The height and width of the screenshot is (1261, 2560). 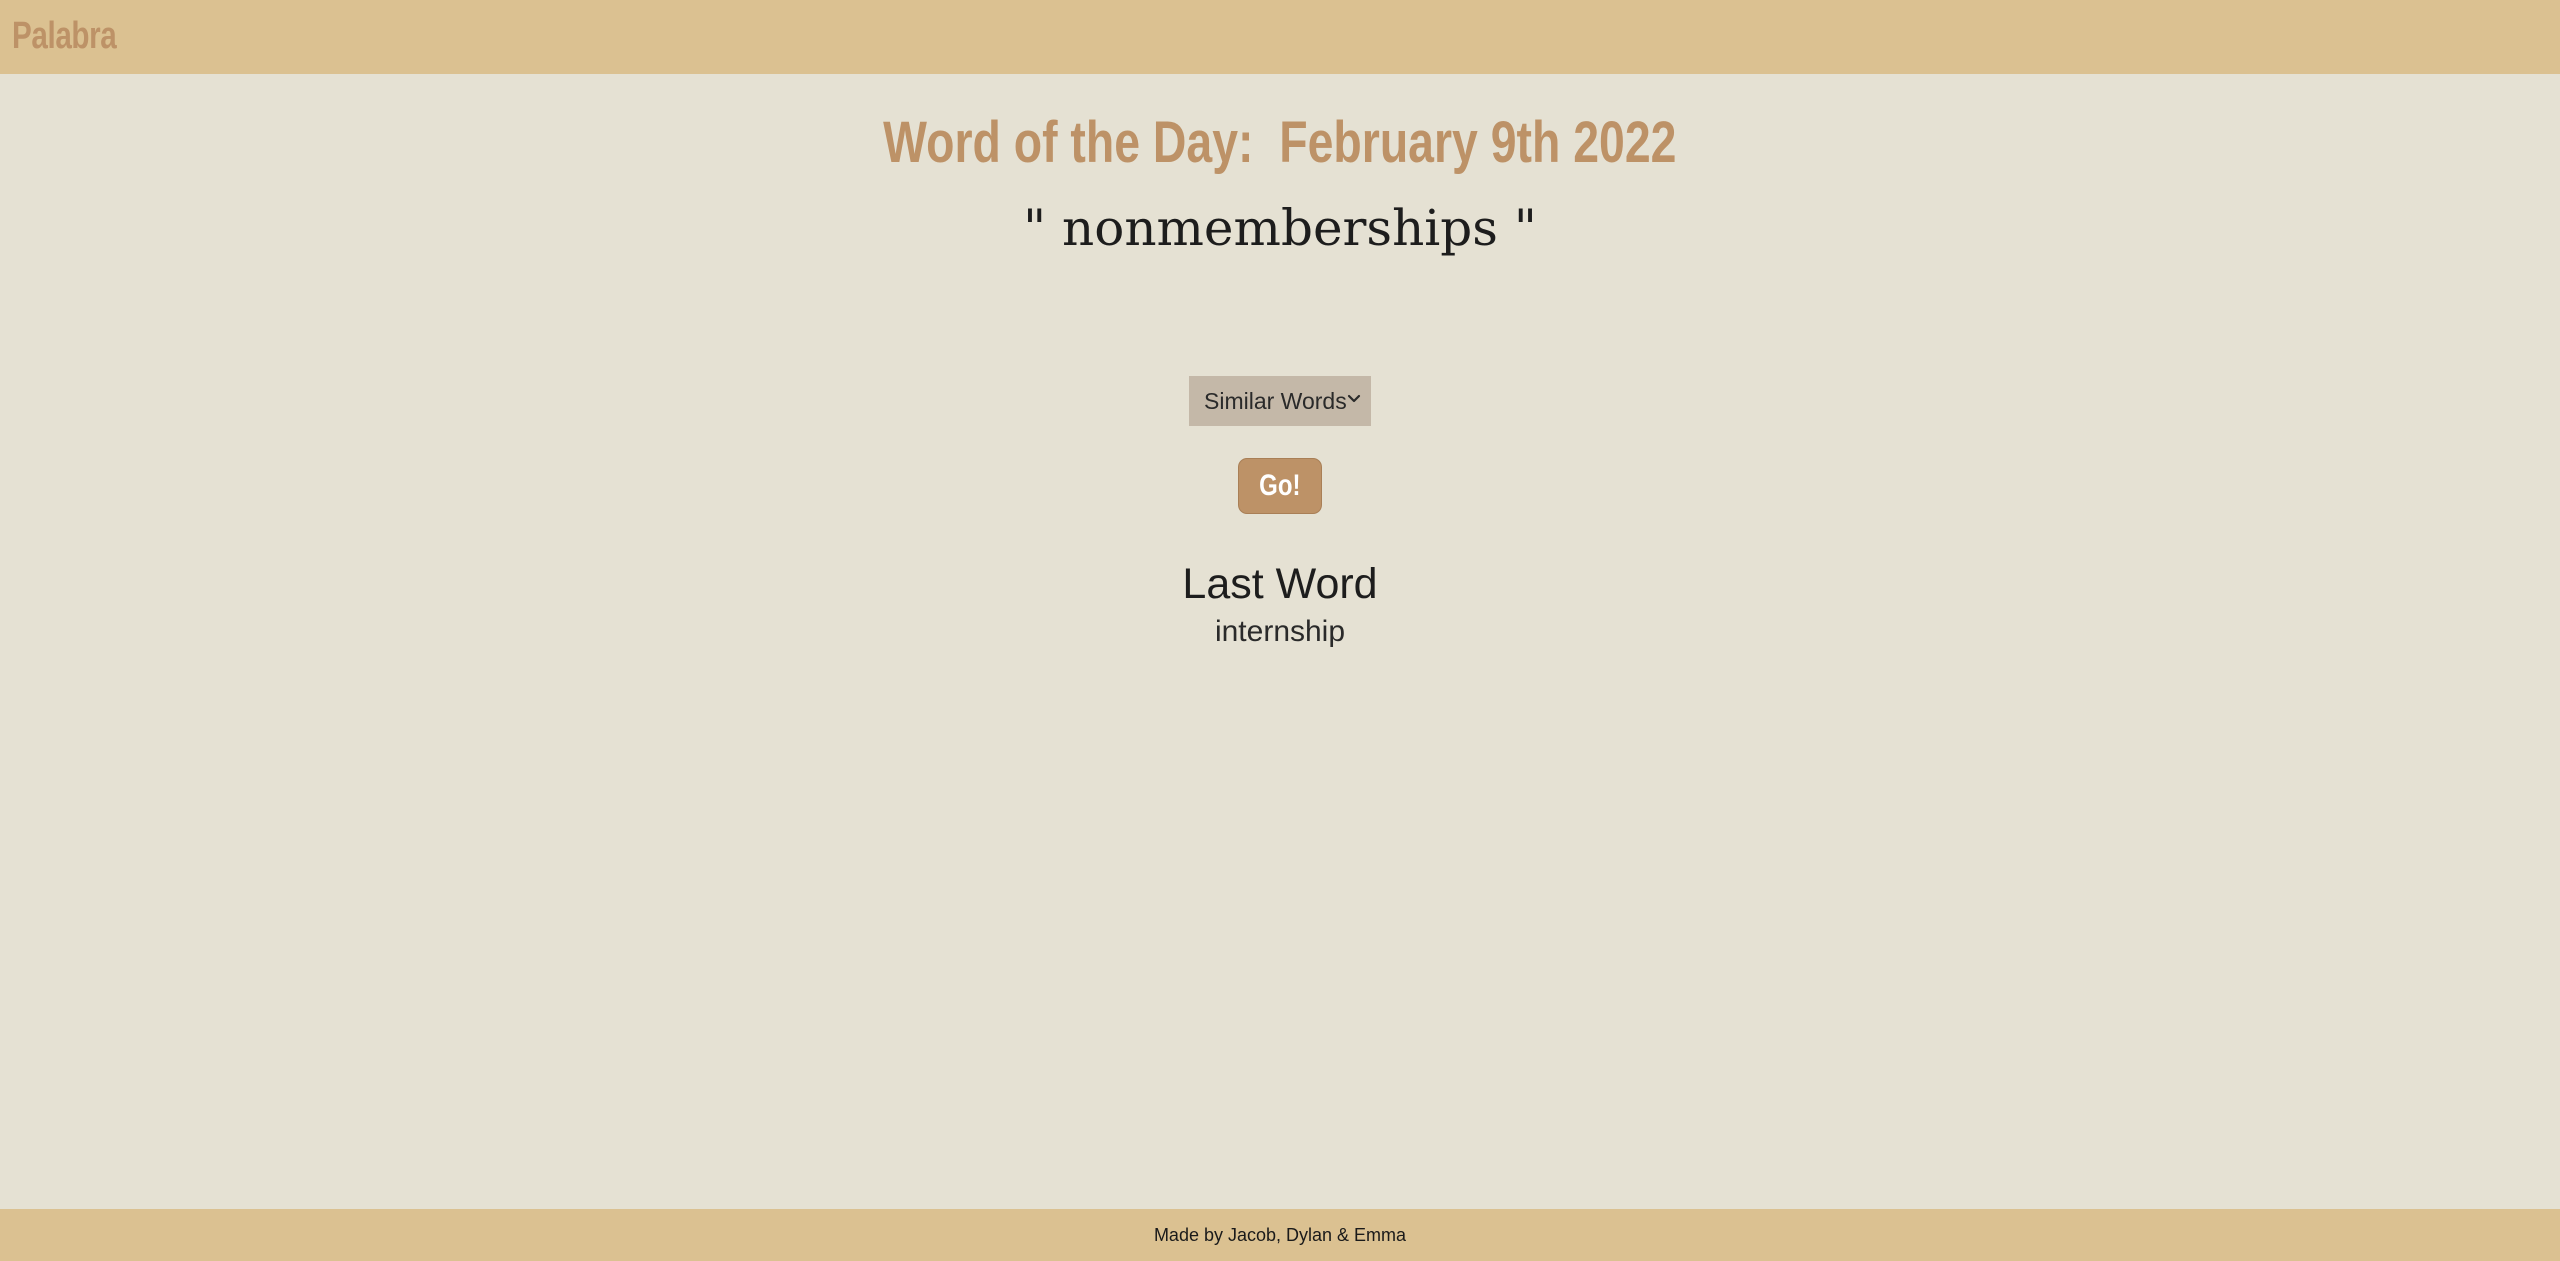 I want to click on word-of-day-heading: Word of the Day: February 9th 2022, so click(x=1280, y=143).